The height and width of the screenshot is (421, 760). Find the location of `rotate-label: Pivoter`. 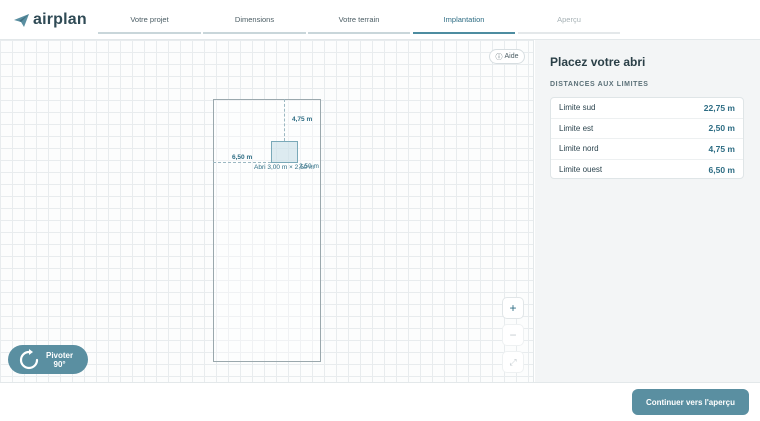

rotate-label: Pivoter is located at coordinates (60, 355).